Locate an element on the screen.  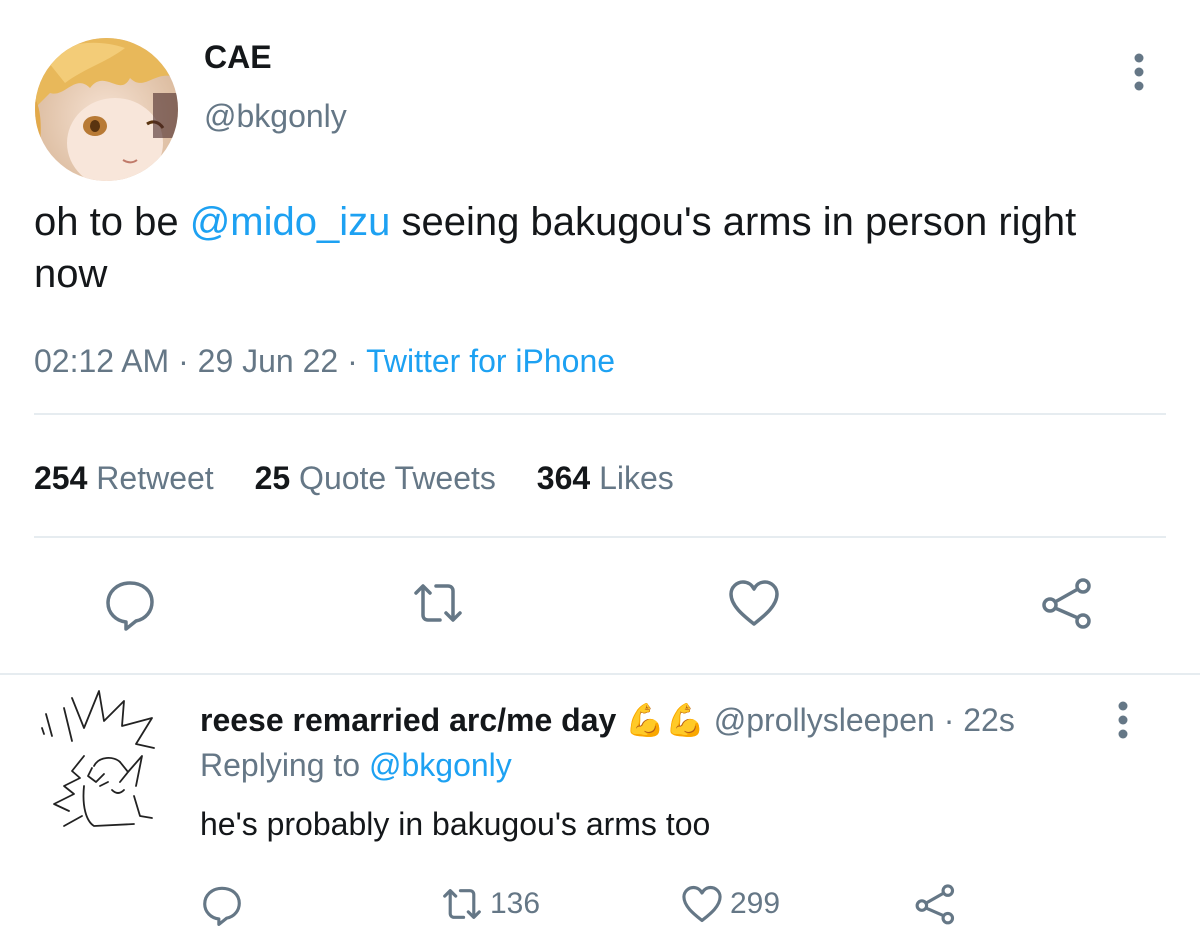
quotes-label: Quote Tweets is located at coordinates (397, 478).